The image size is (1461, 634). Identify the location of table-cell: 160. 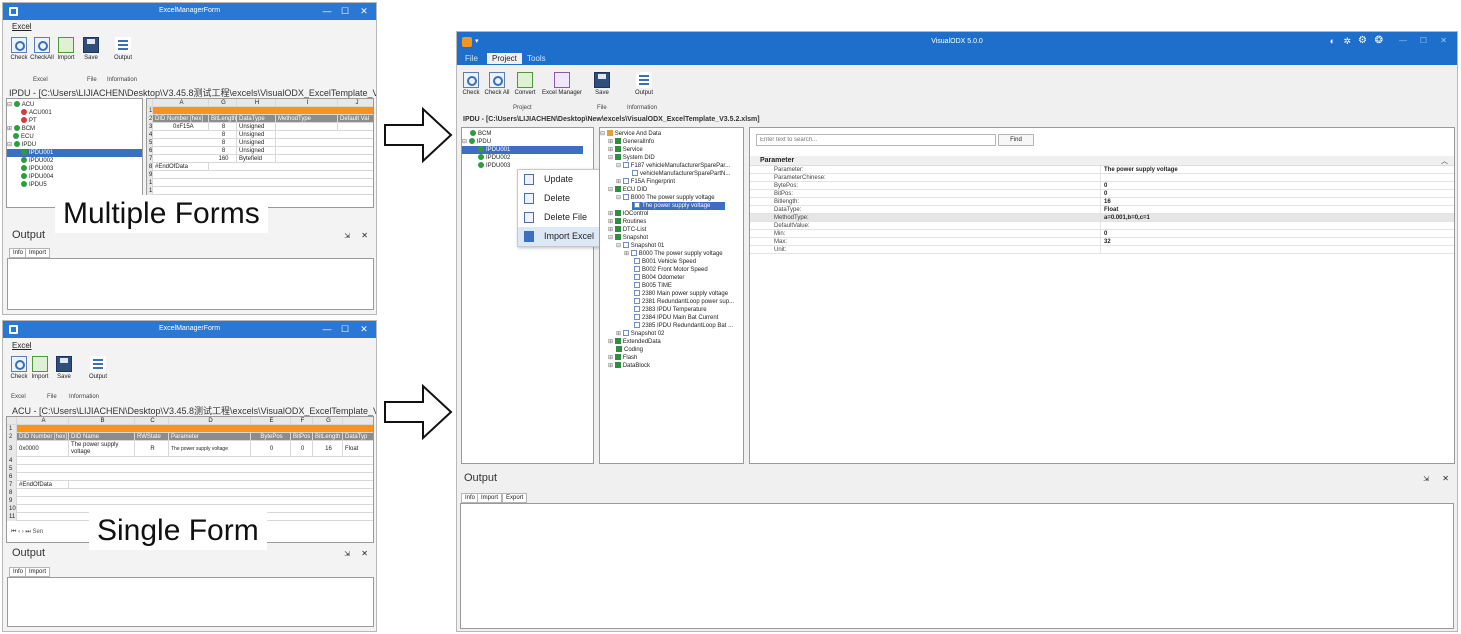
(223, 159).